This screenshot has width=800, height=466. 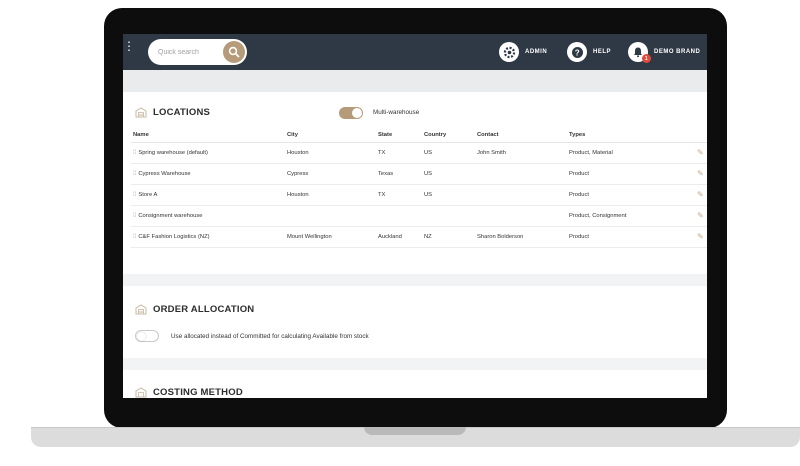 I want to click on multi-warehouse-label: Multi-warehouse, so click(x=396, y=112).